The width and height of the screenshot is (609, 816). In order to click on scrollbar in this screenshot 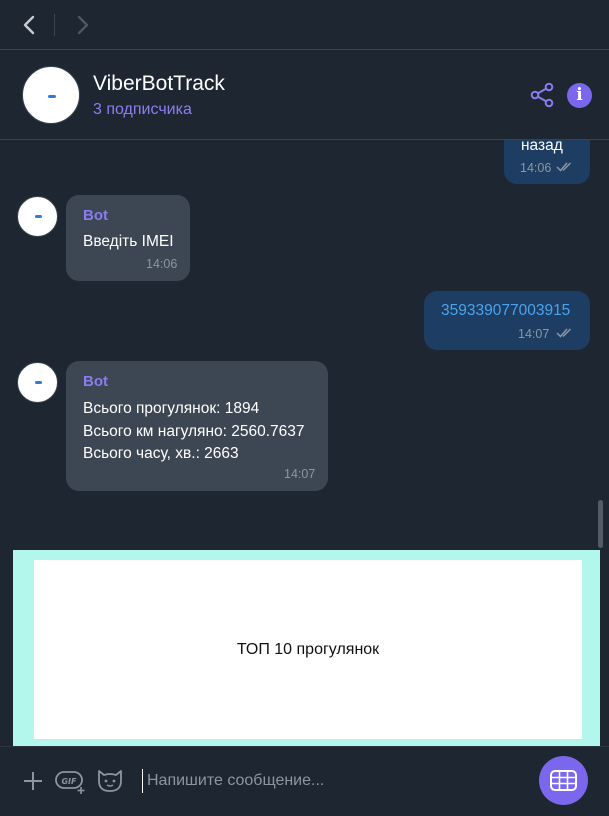, I will do `click(600, 524)`.